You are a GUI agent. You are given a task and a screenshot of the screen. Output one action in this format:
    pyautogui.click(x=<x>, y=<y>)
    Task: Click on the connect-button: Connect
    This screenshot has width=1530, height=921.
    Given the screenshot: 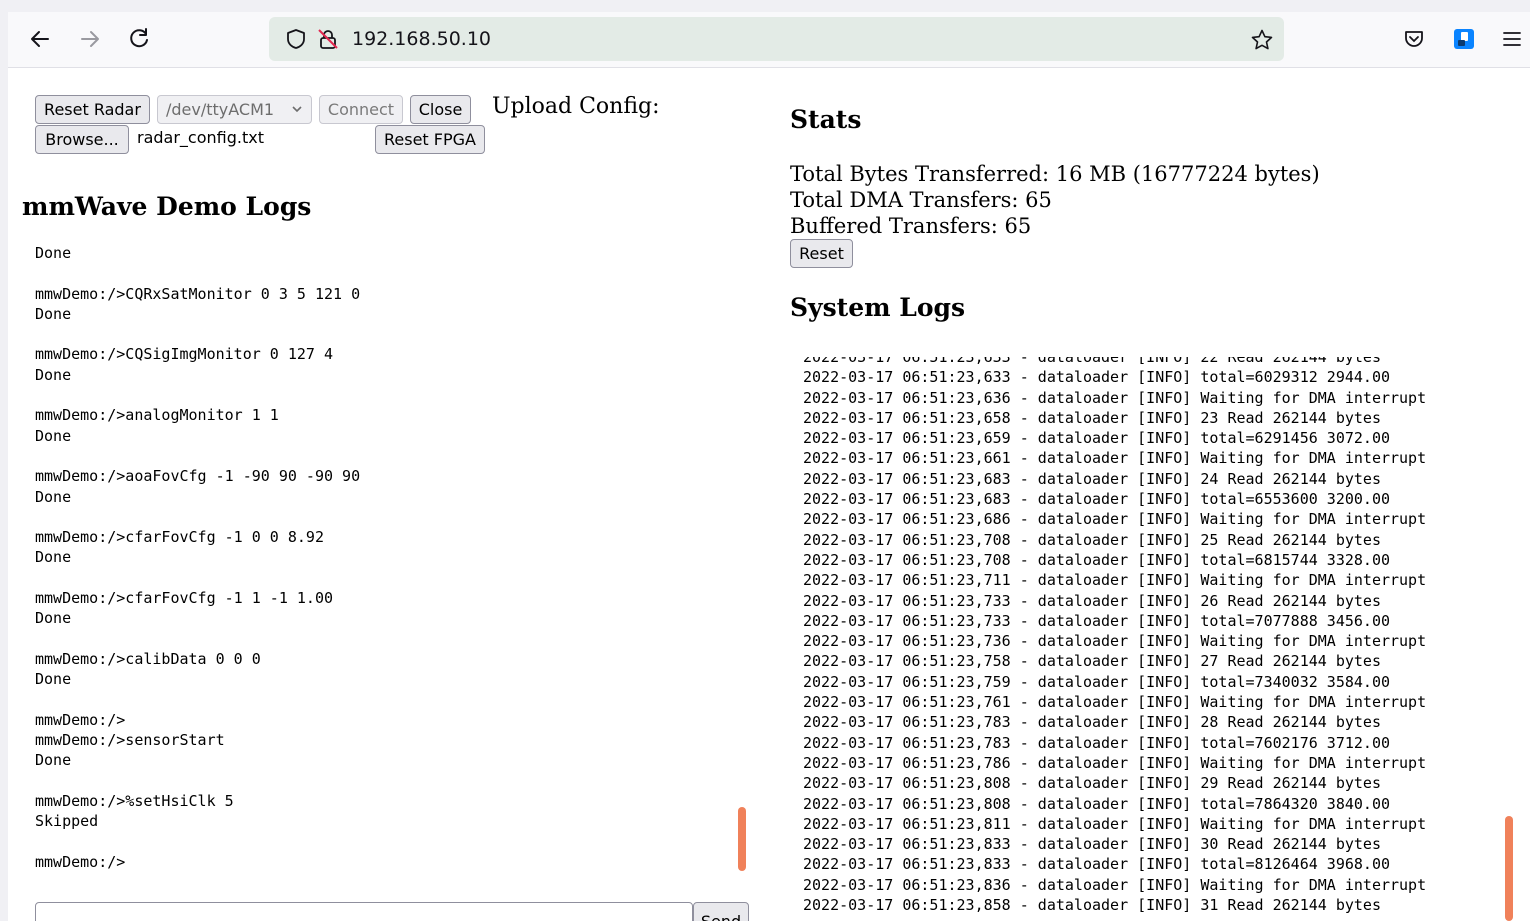 What is the action you would take?
    pyautogui.click(x=361, y=109)
    